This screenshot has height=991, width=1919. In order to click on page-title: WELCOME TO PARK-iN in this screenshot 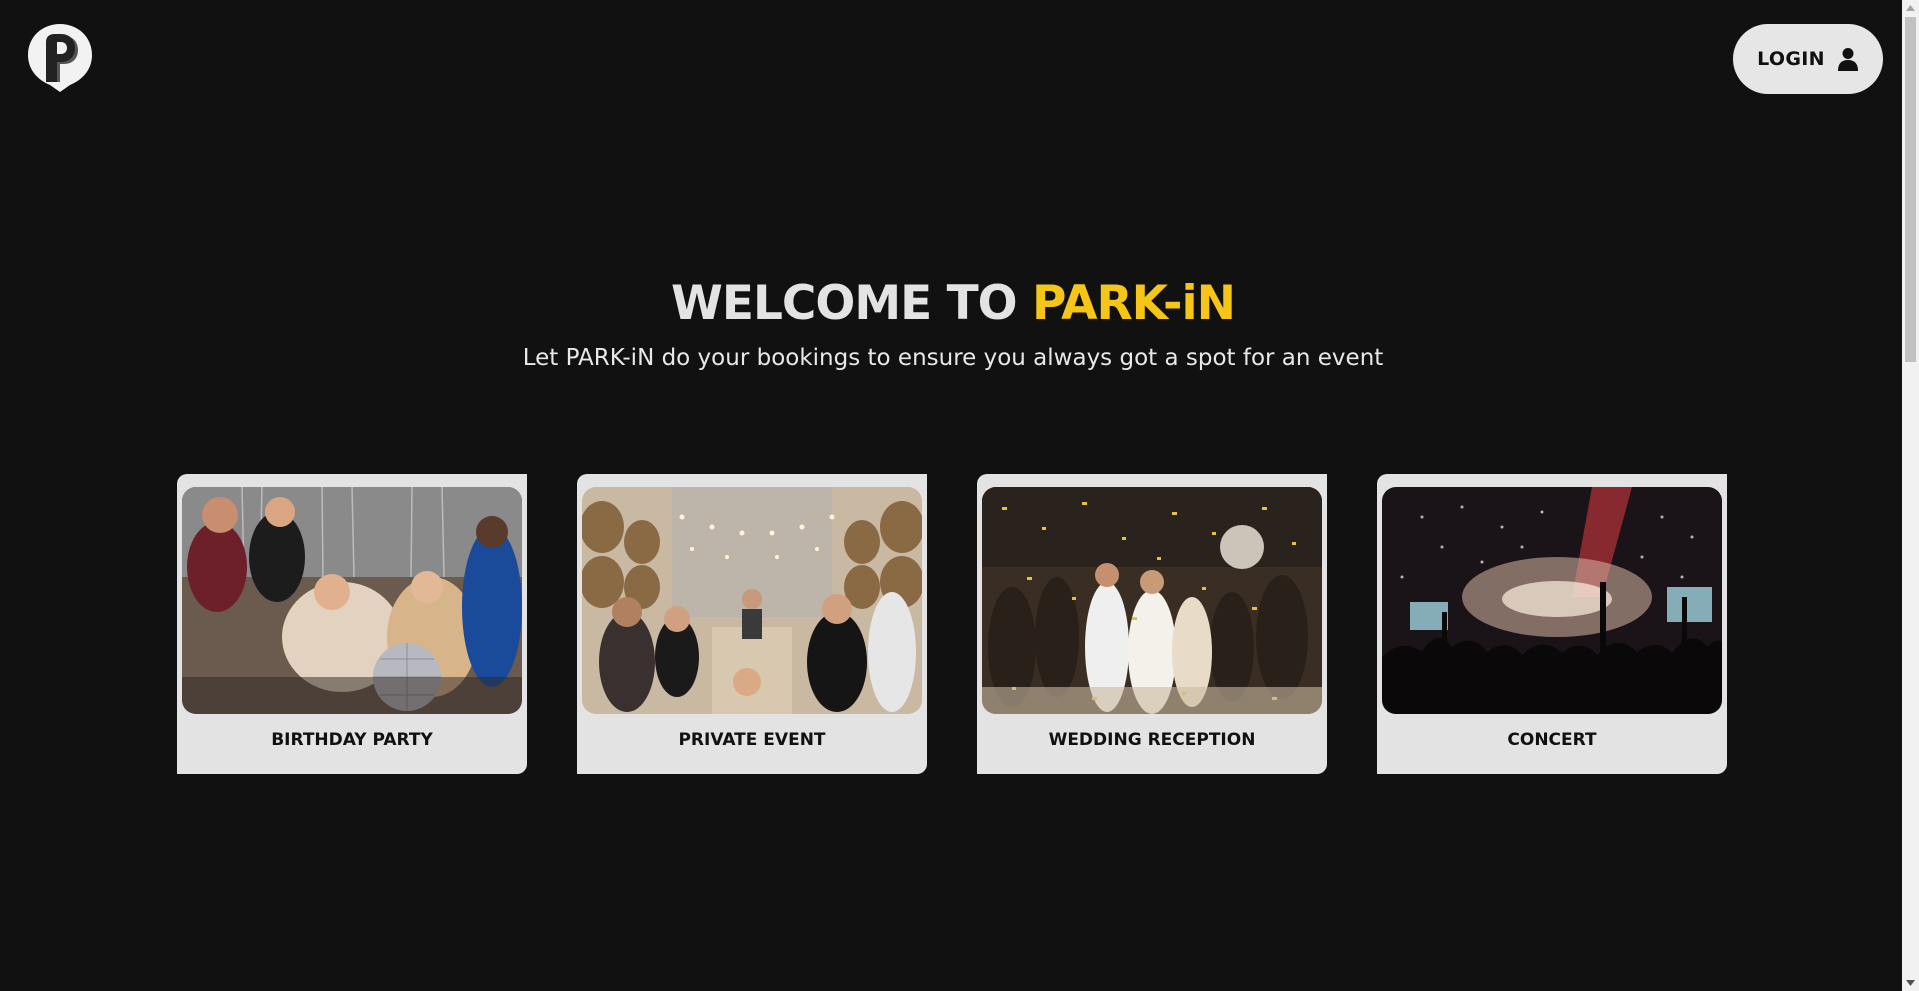, I will do `click(953, 304)`.